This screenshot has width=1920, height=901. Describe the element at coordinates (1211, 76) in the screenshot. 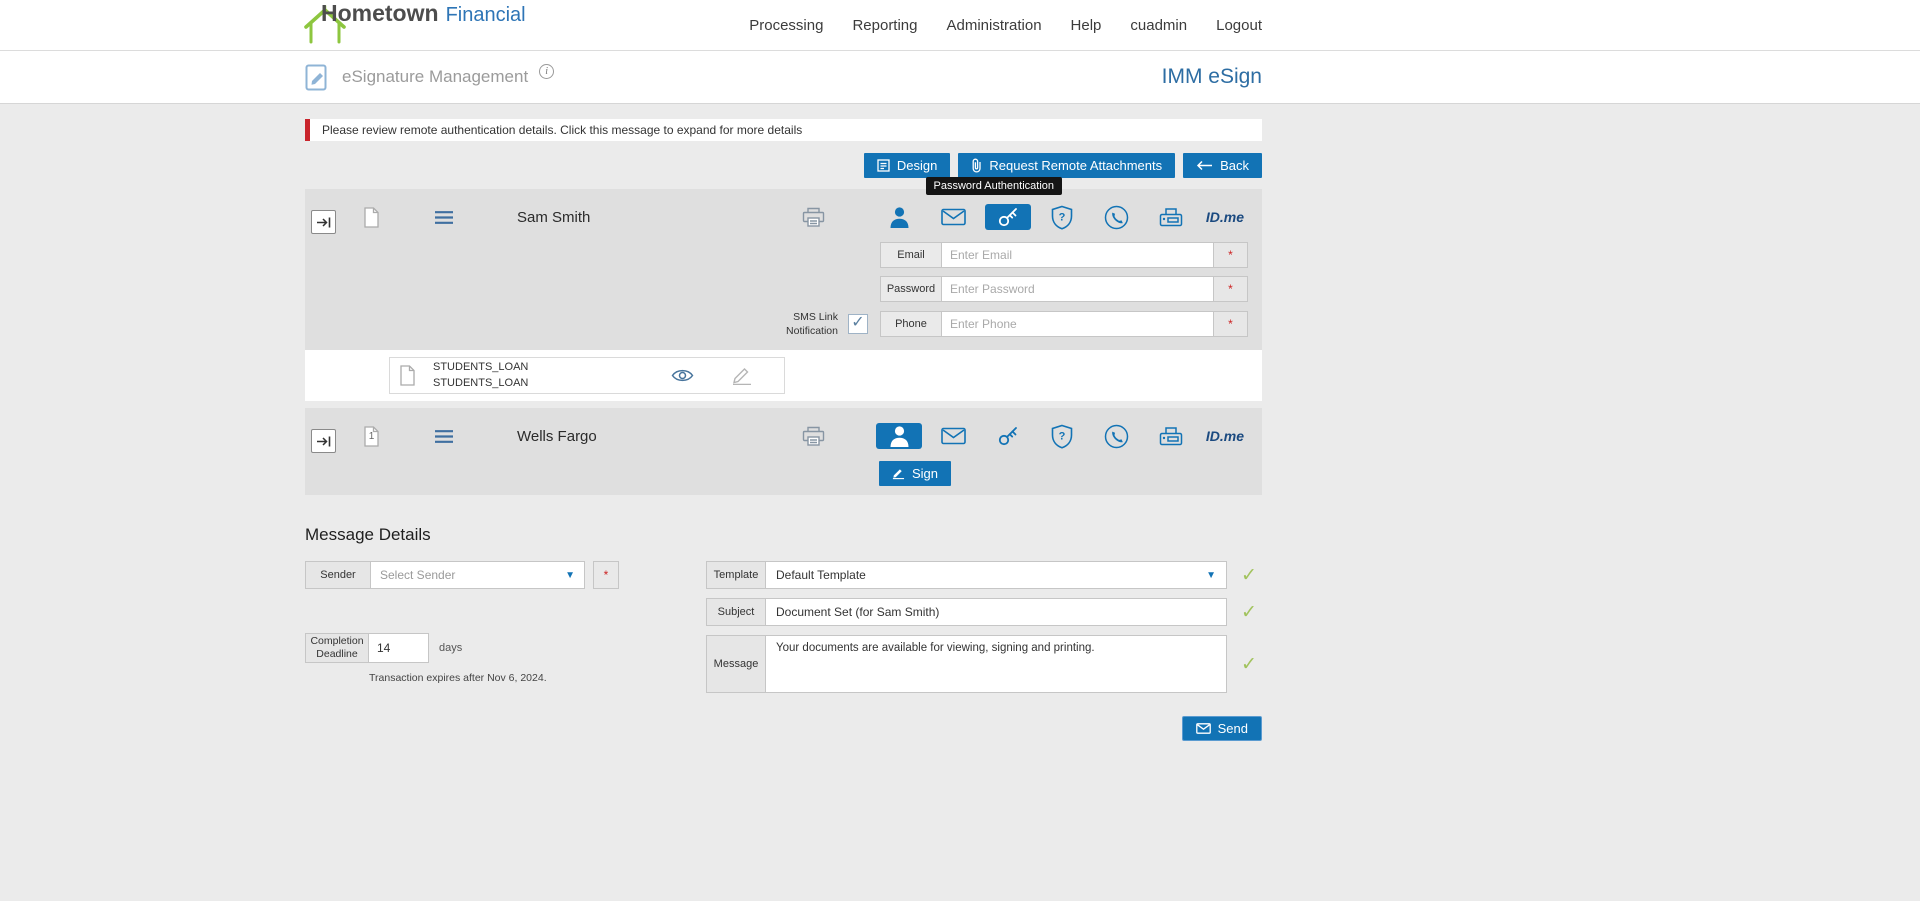

I see `product-name: IMM eSign` at that location.